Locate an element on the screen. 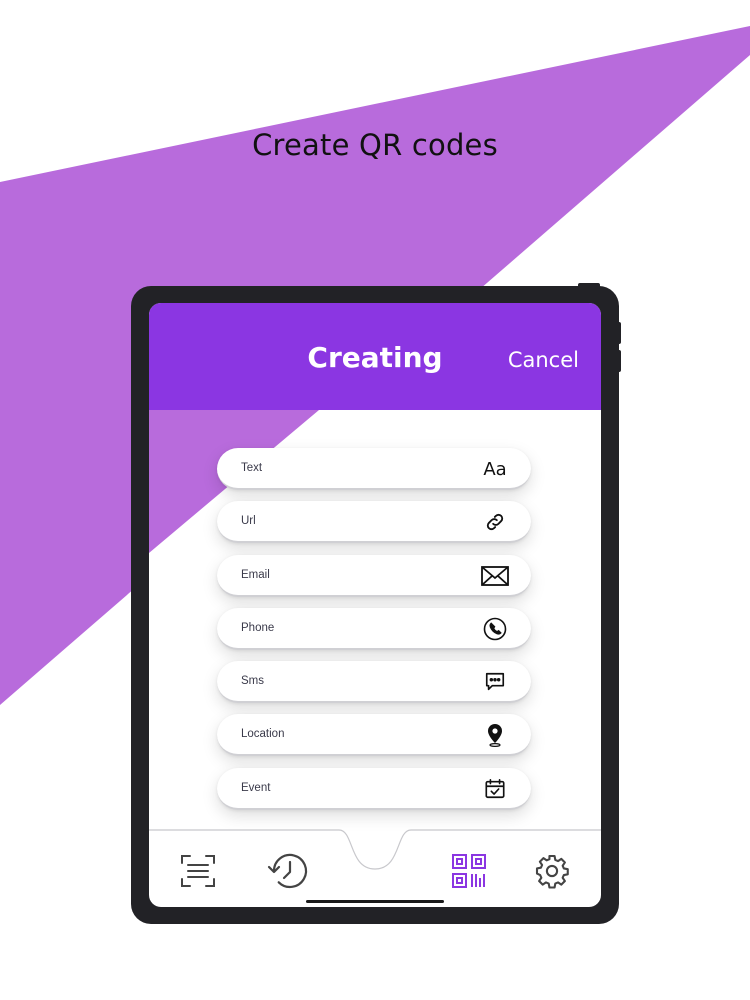 The height and width of the screenshot is (1000, 750). menu-item-event: Event is located at coordinates (374, 788).